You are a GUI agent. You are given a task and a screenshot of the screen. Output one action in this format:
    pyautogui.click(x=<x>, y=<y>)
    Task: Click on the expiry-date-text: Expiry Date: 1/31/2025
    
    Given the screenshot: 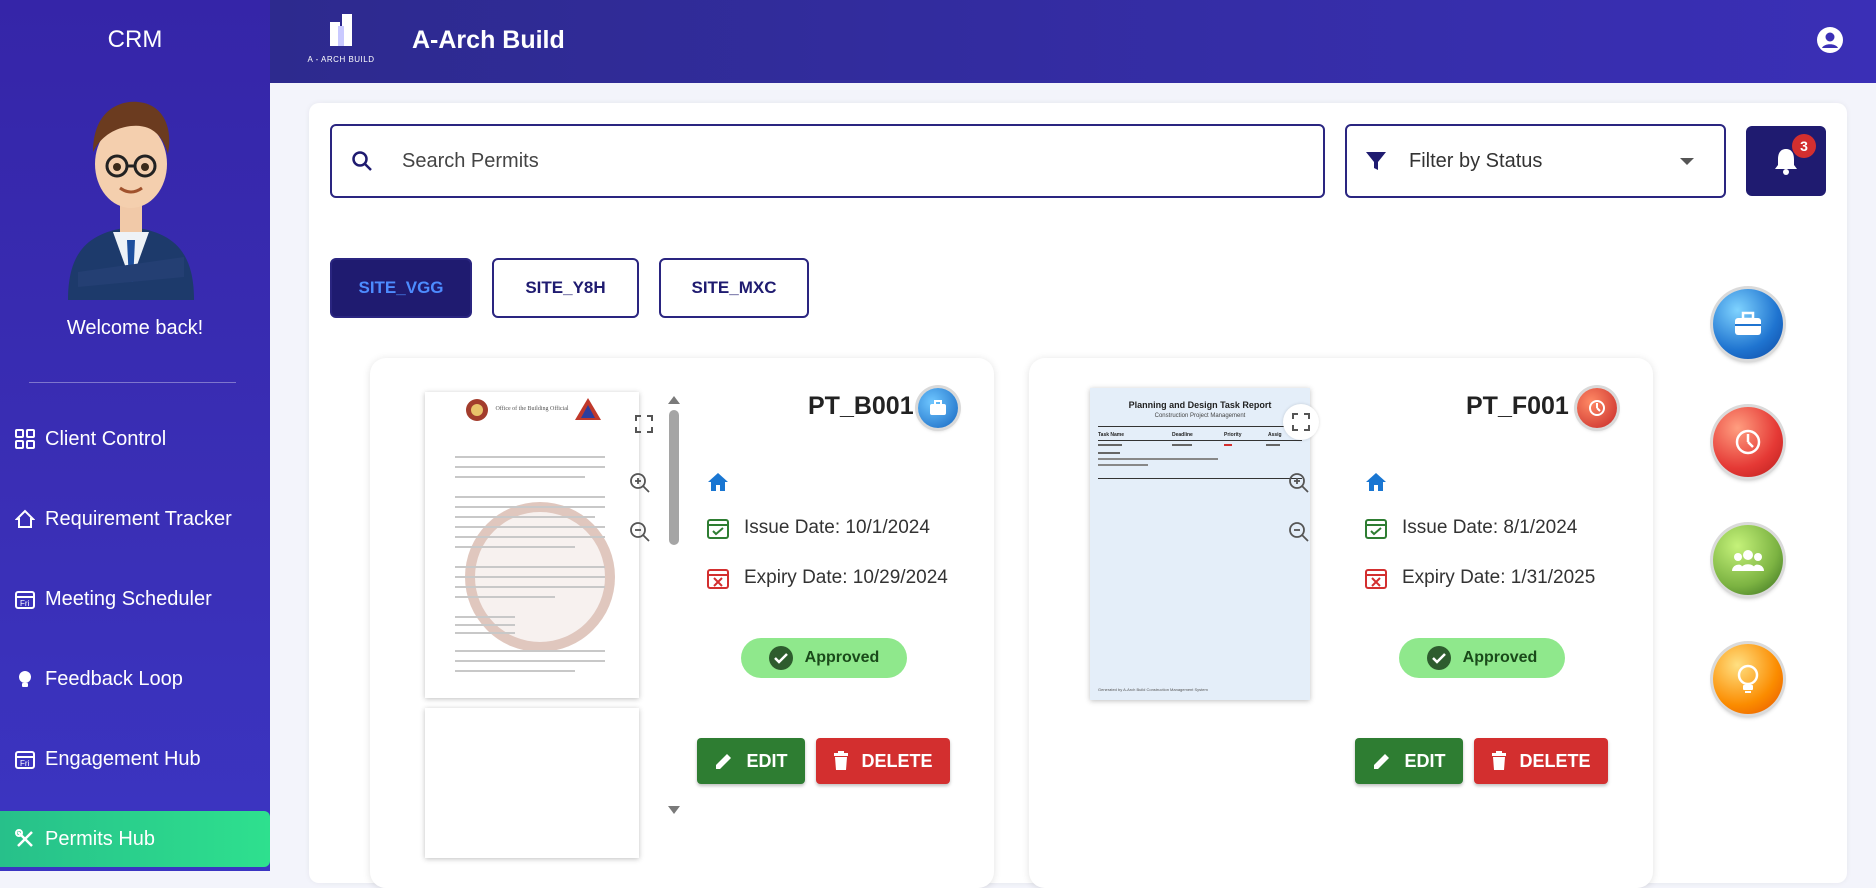 What is the action you would take?
    pyautogui.click(x=1499, y=577)
    